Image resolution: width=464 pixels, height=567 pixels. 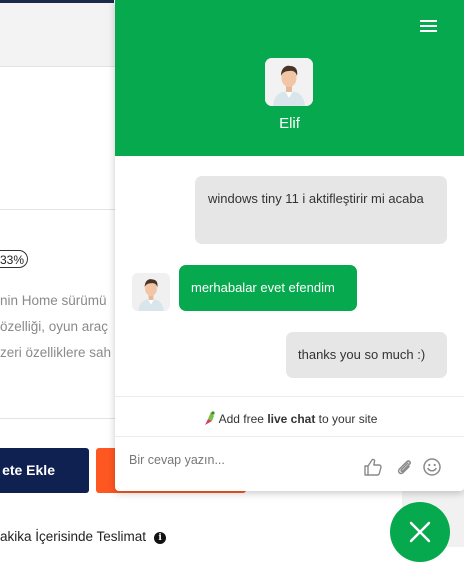 I want to click on page-header-strip, so click(x=58, y=35).